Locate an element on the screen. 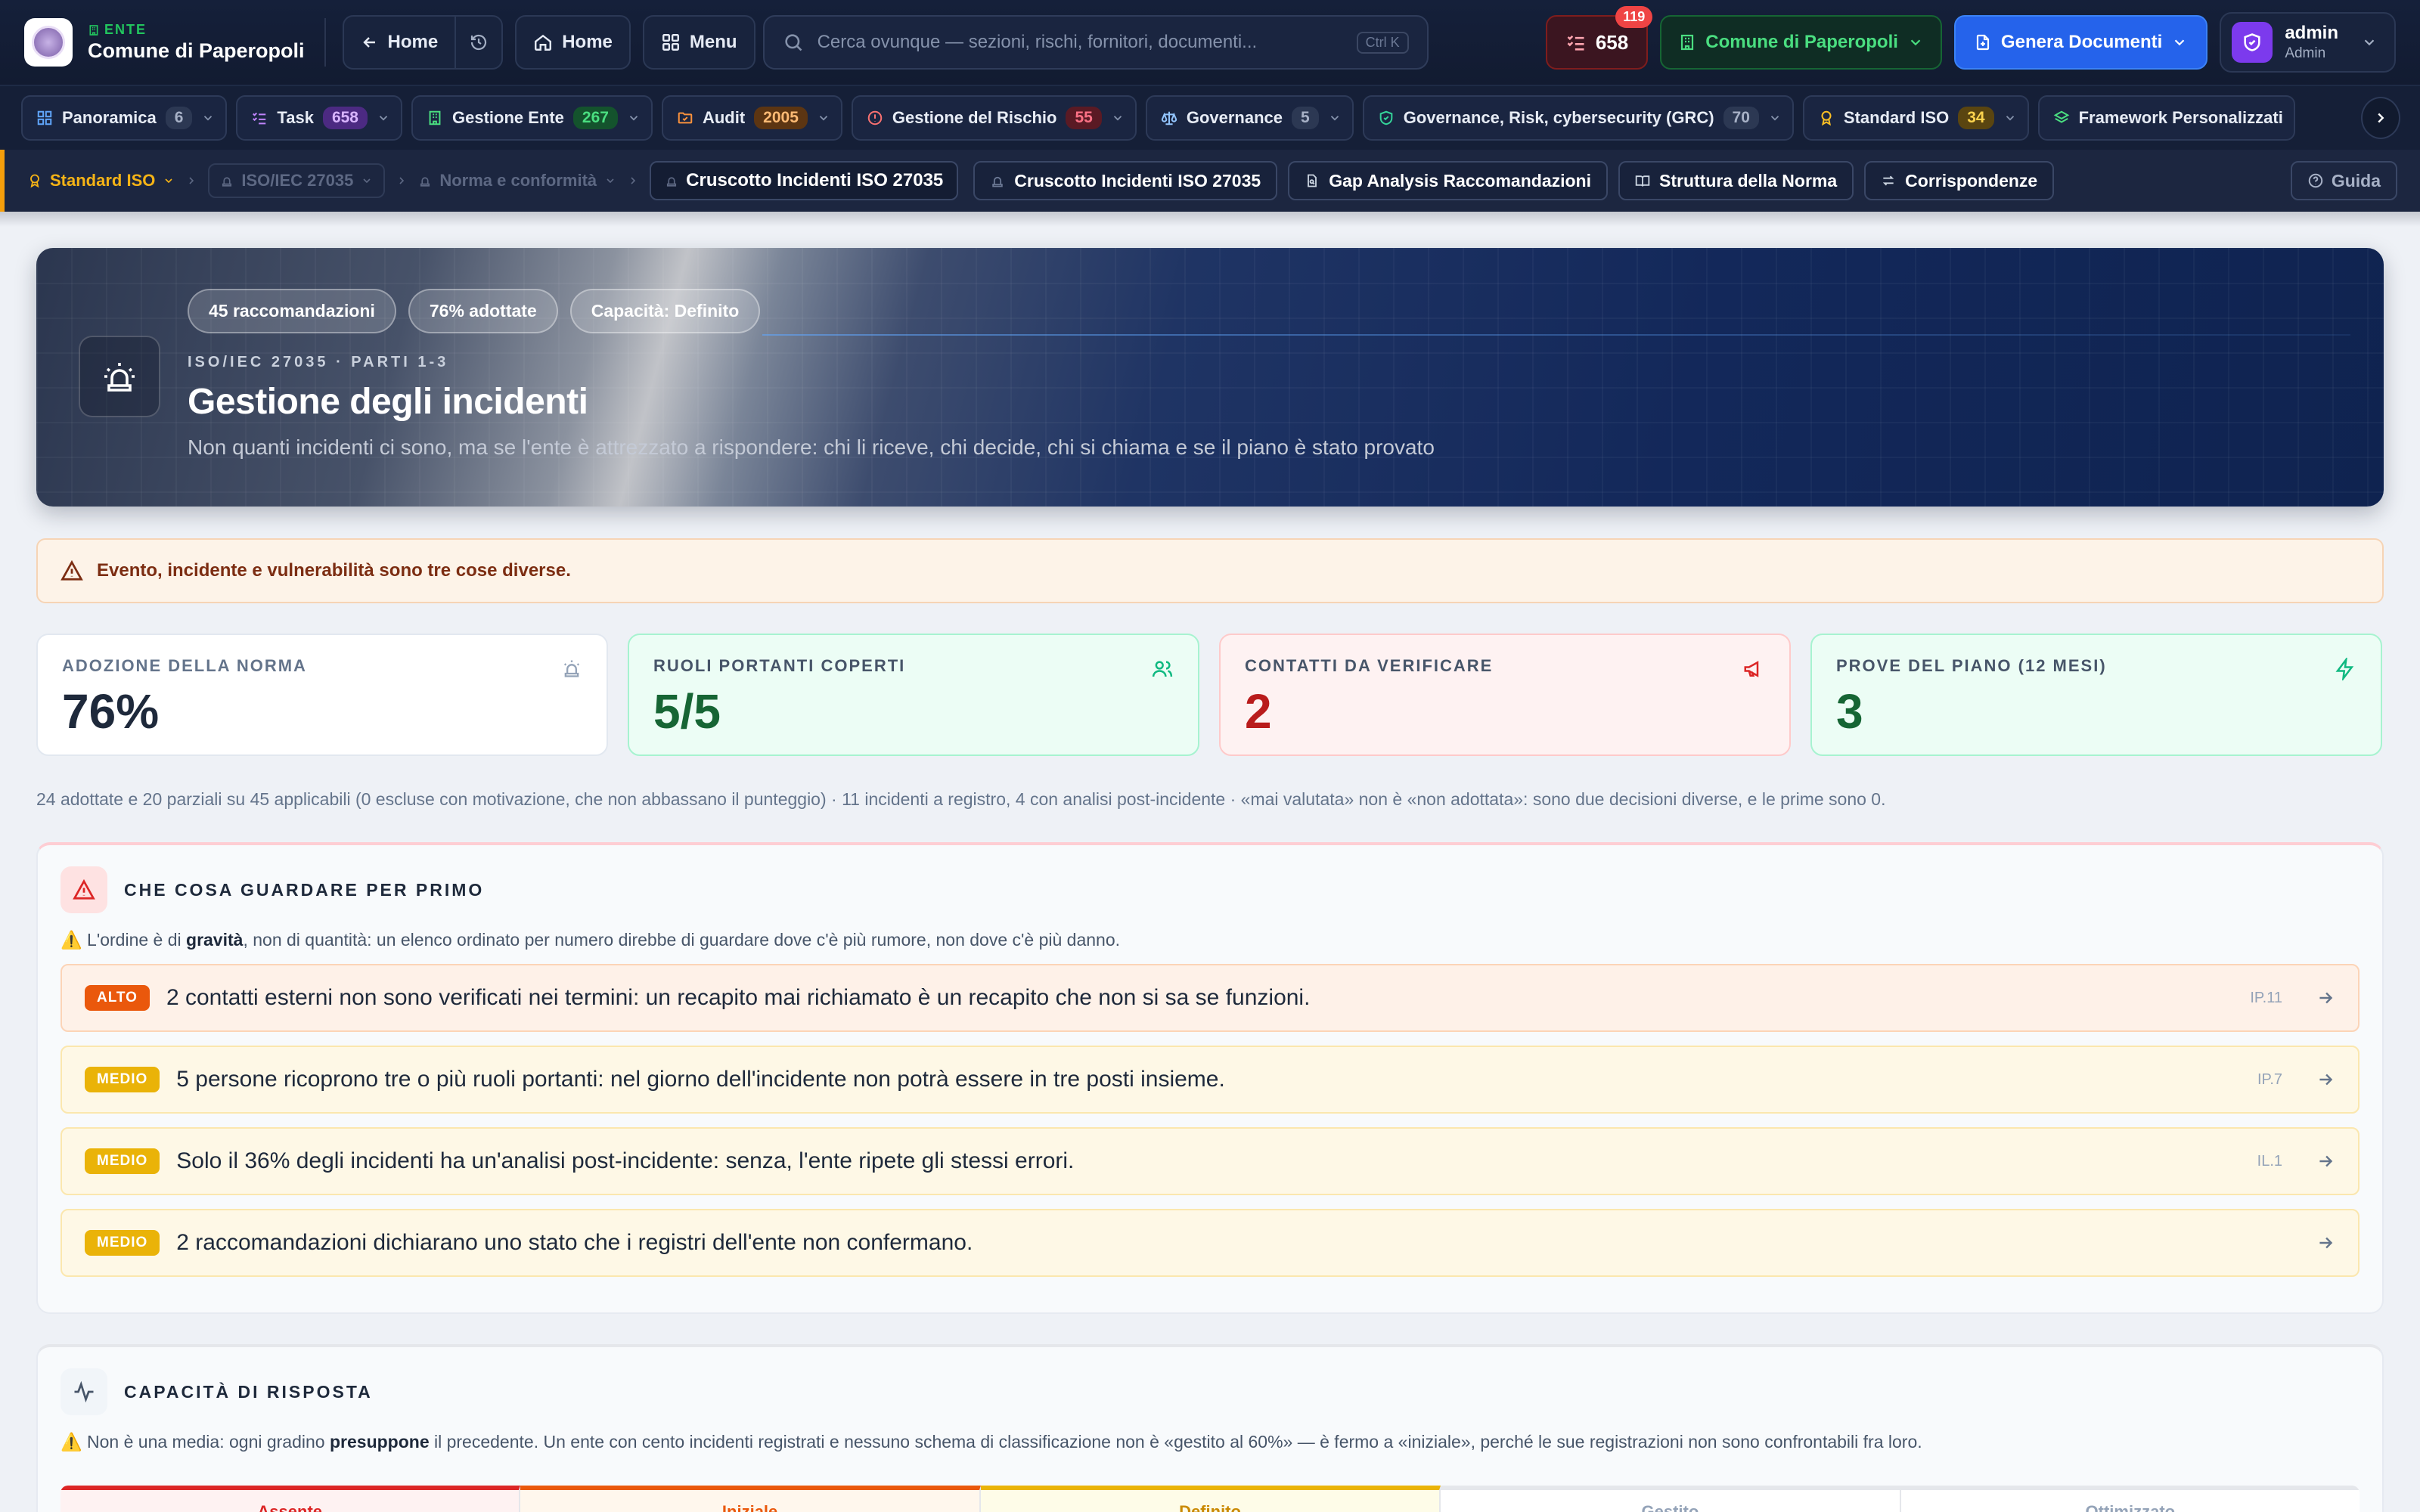 The height and width of the screenshot is (1512, 2420). entity-selector: Comune di Paperopoli is located at coordinates (1801, 42).